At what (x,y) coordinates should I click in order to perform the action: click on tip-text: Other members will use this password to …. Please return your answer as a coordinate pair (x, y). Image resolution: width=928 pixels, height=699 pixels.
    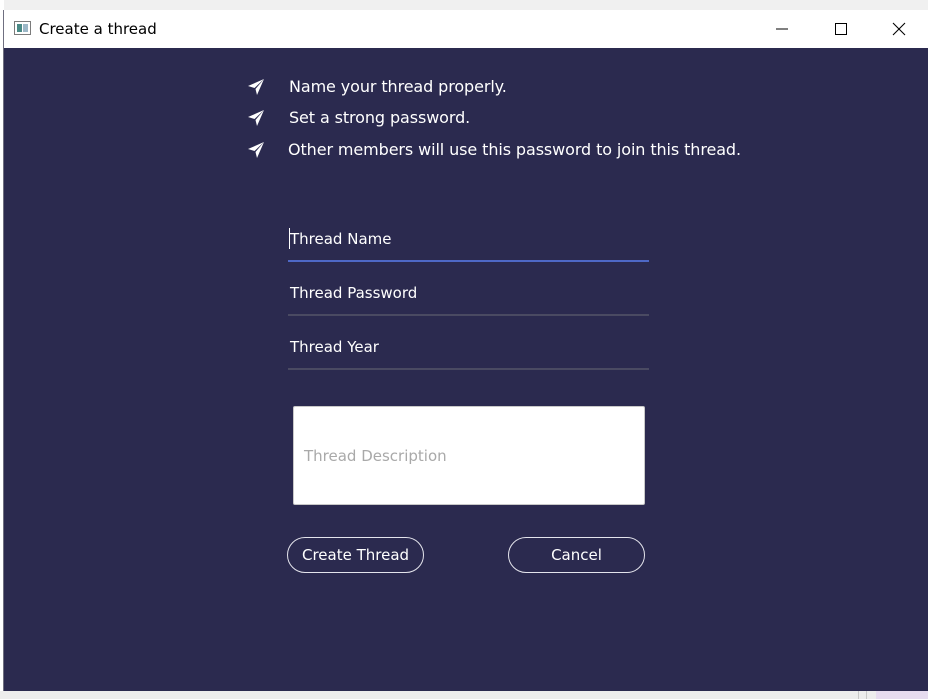
    Looking at the image, I should click on (514, 149).